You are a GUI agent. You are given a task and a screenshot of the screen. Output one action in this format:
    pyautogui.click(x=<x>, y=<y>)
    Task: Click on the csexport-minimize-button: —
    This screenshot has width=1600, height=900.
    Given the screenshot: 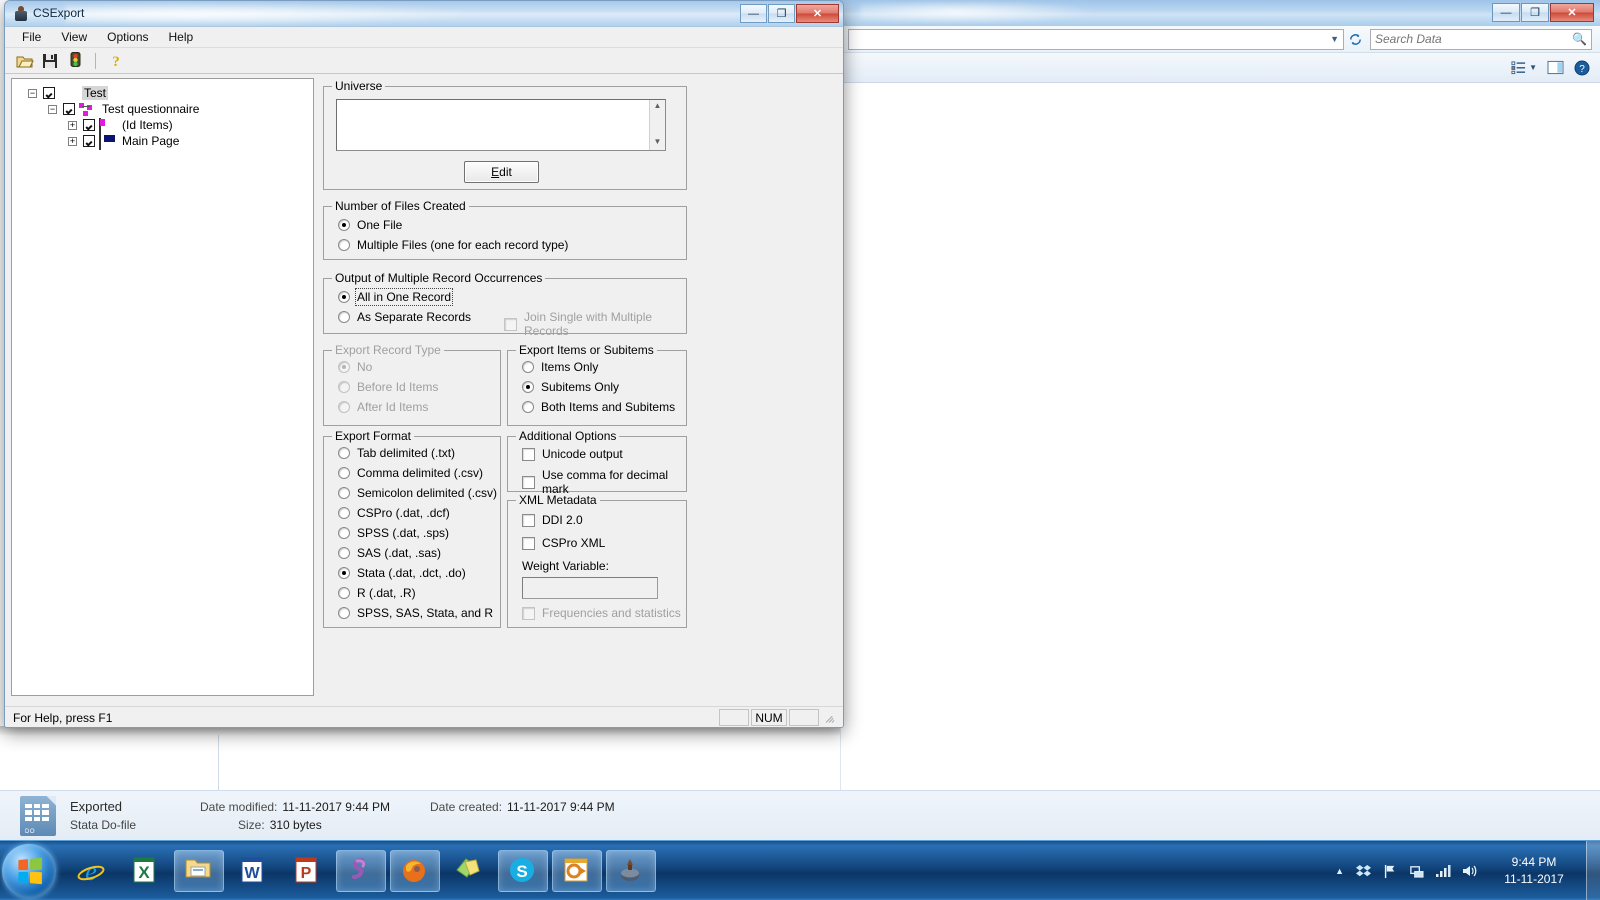 What is the action you would take?
    pyautogui.click(x=753, y=13)
    